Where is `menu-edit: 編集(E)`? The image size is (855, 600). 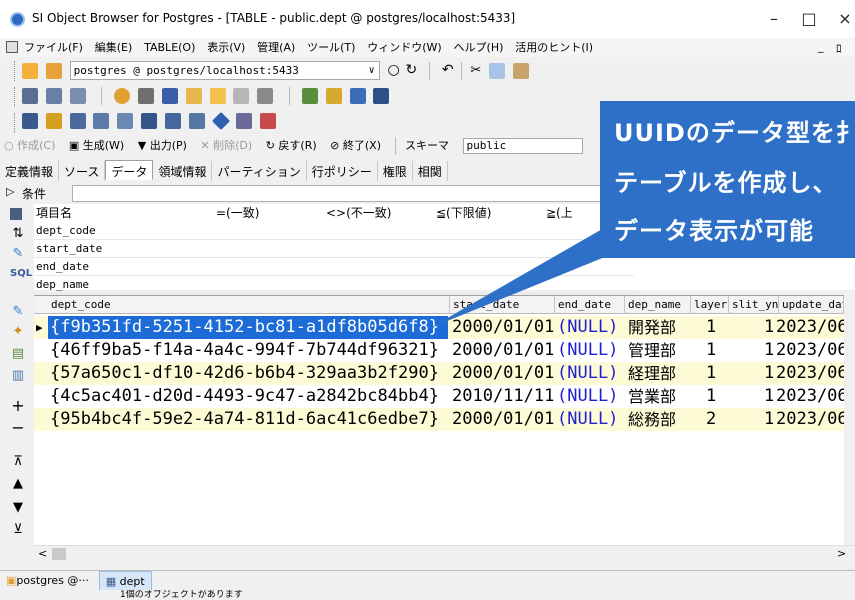 menu-edit: 編集(E) is located at coordinates (114, 47).